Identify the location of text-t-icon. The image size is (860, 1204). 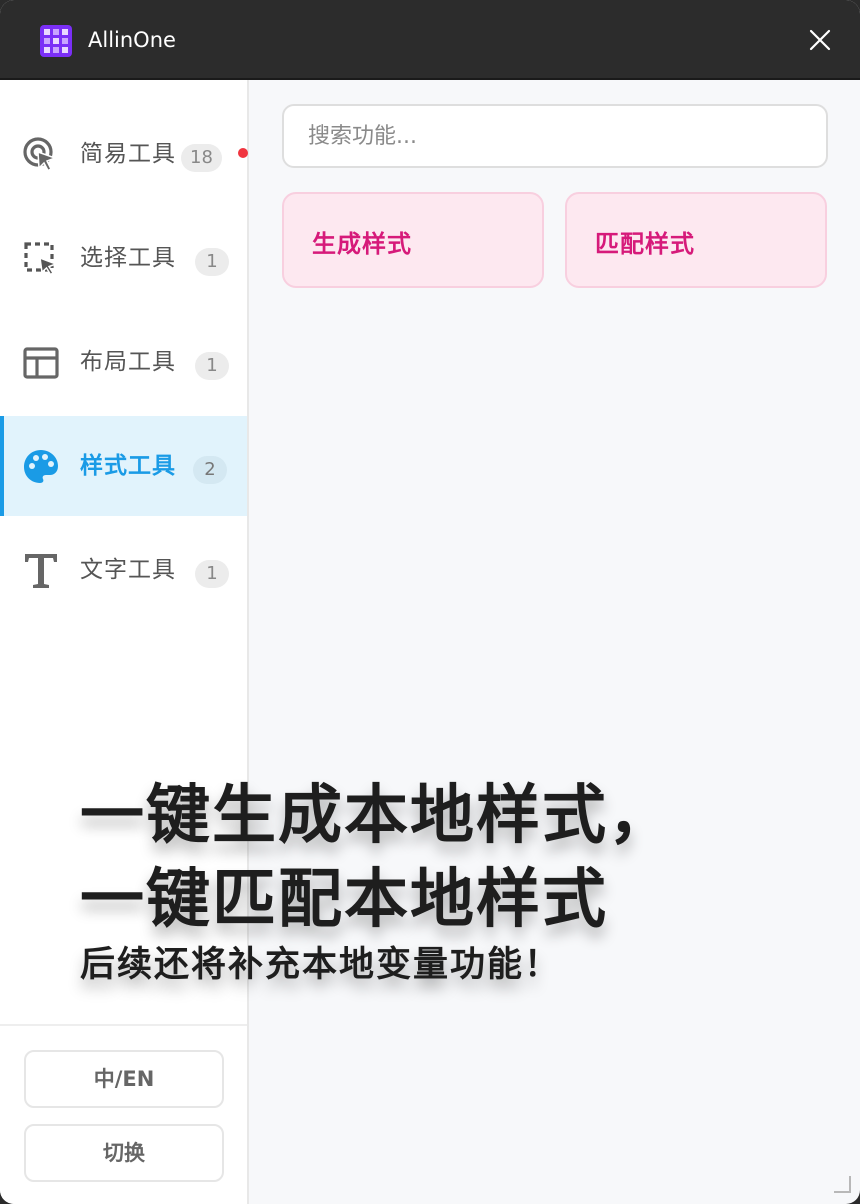
(41, 571).